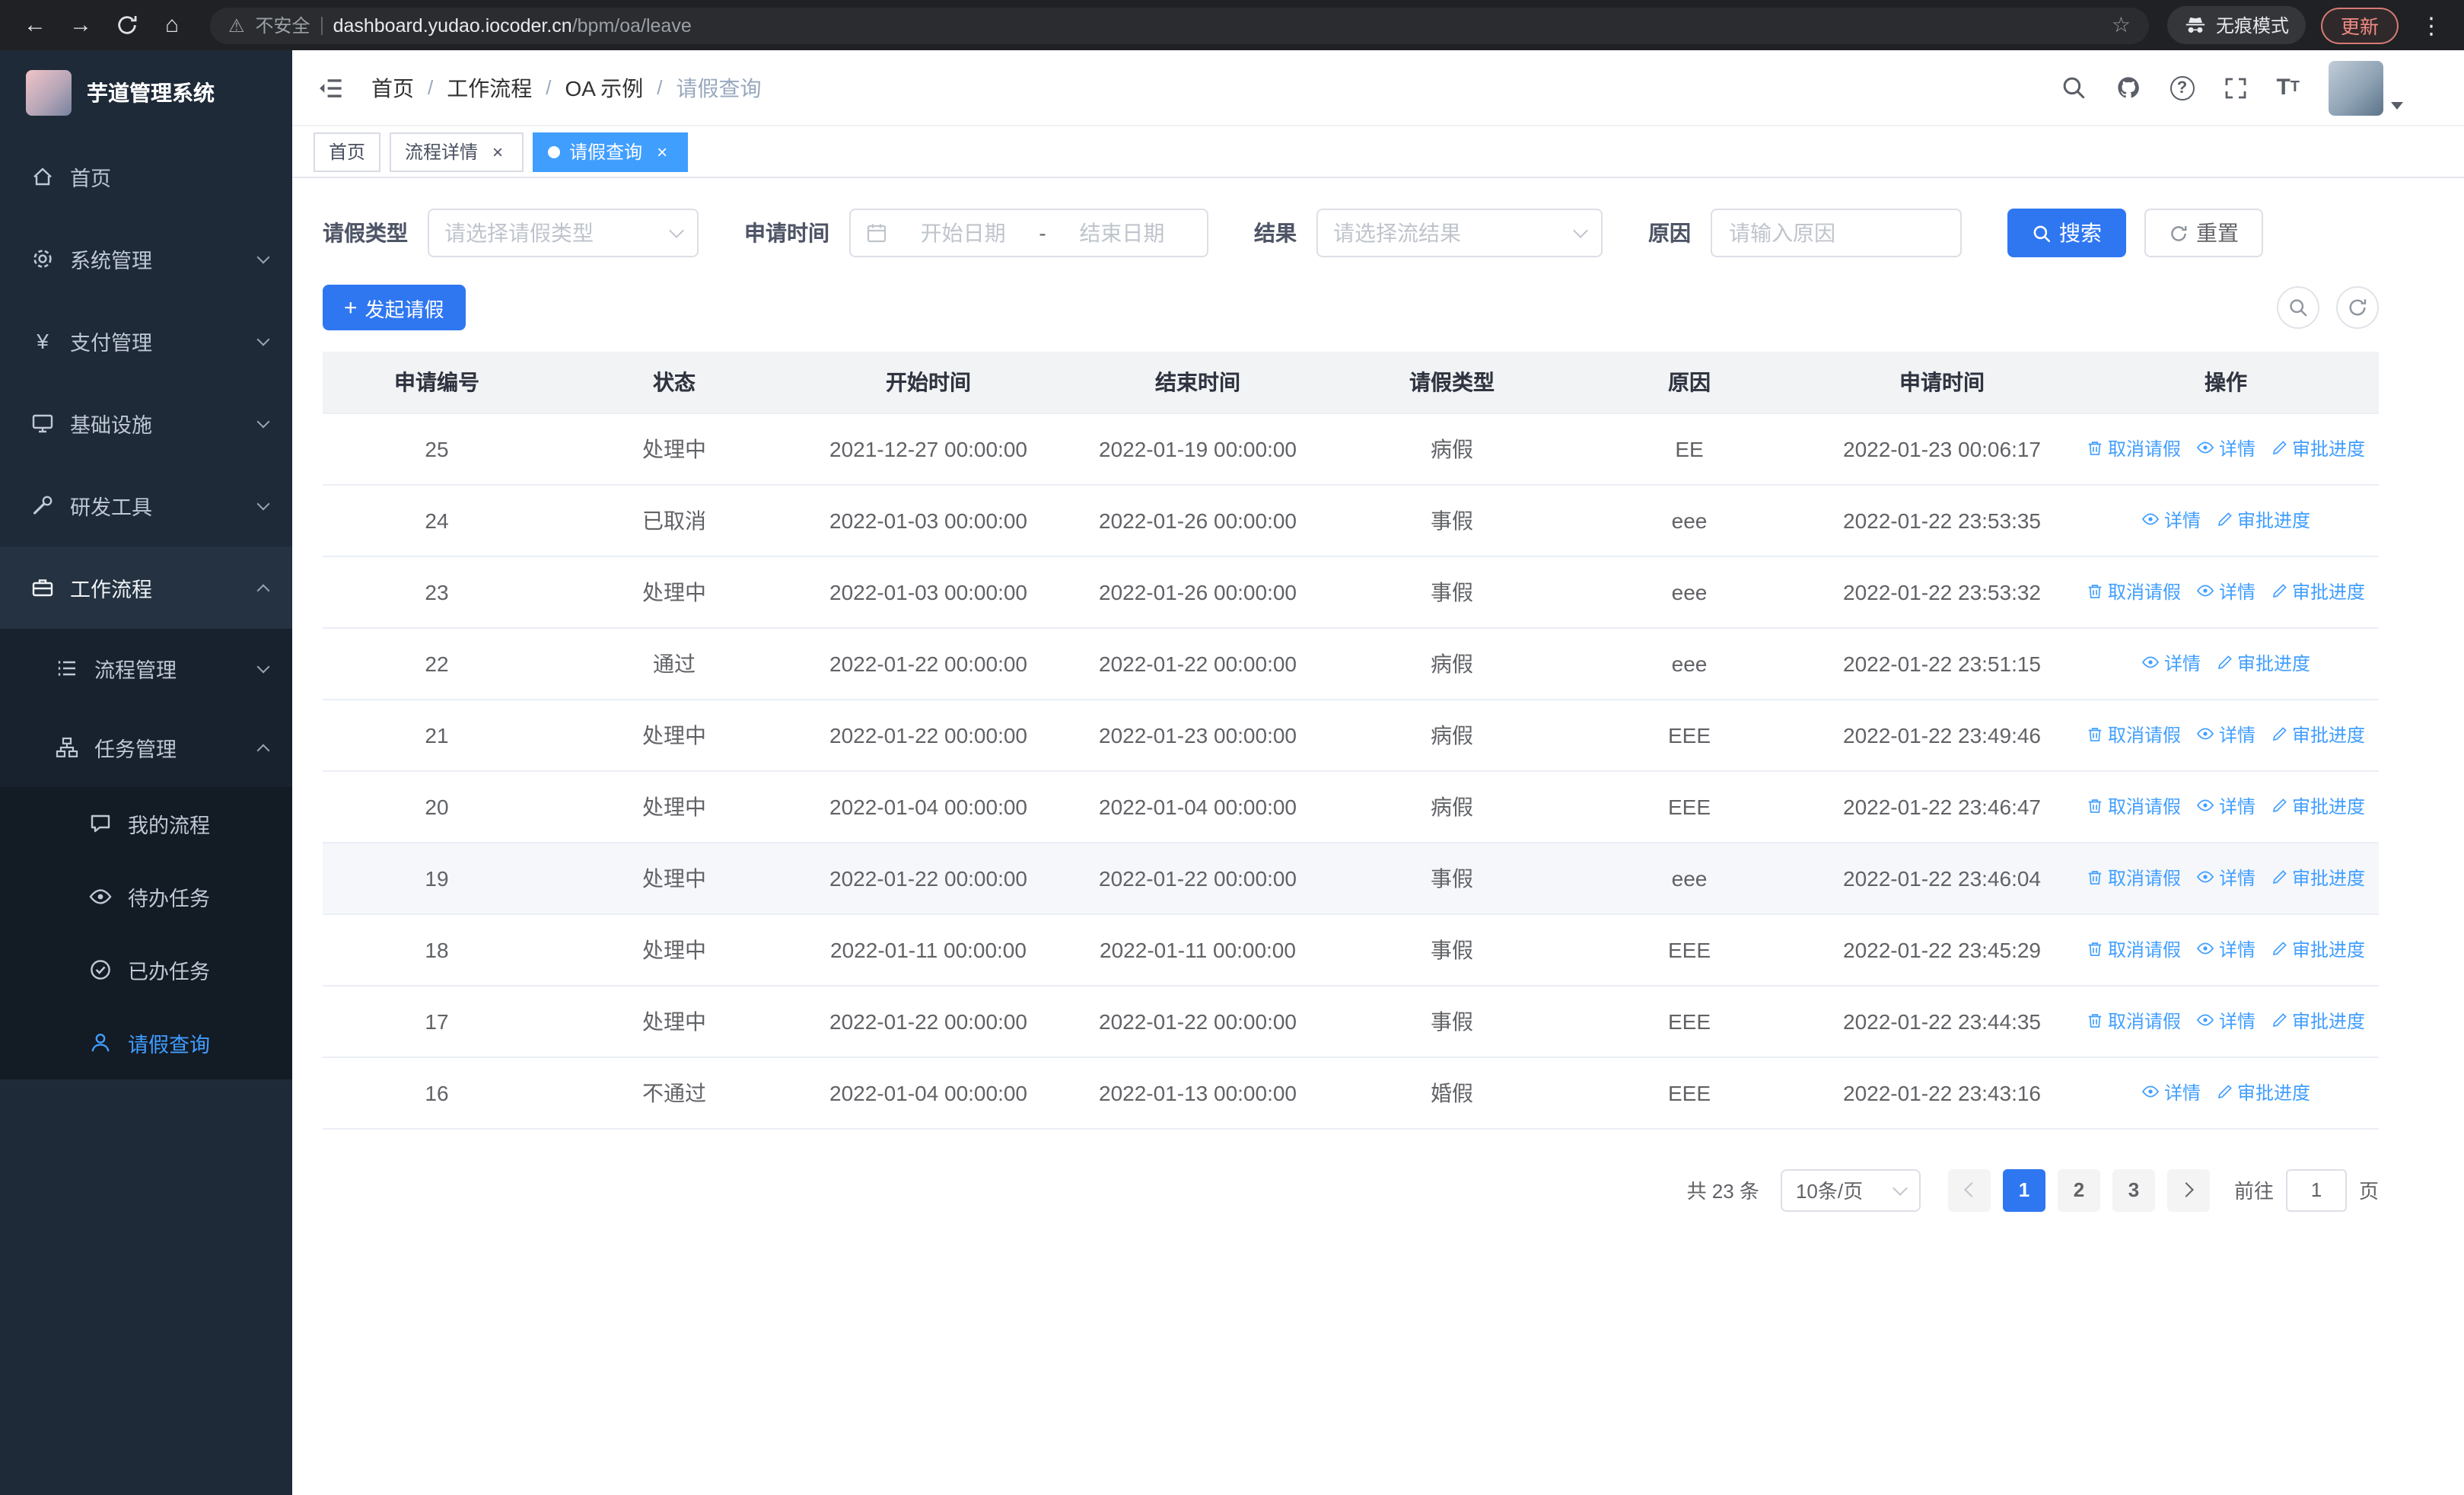 This screenshot has width=2464, height=1495. I want to click on page-button-1: 1, so click(2023, 1190).